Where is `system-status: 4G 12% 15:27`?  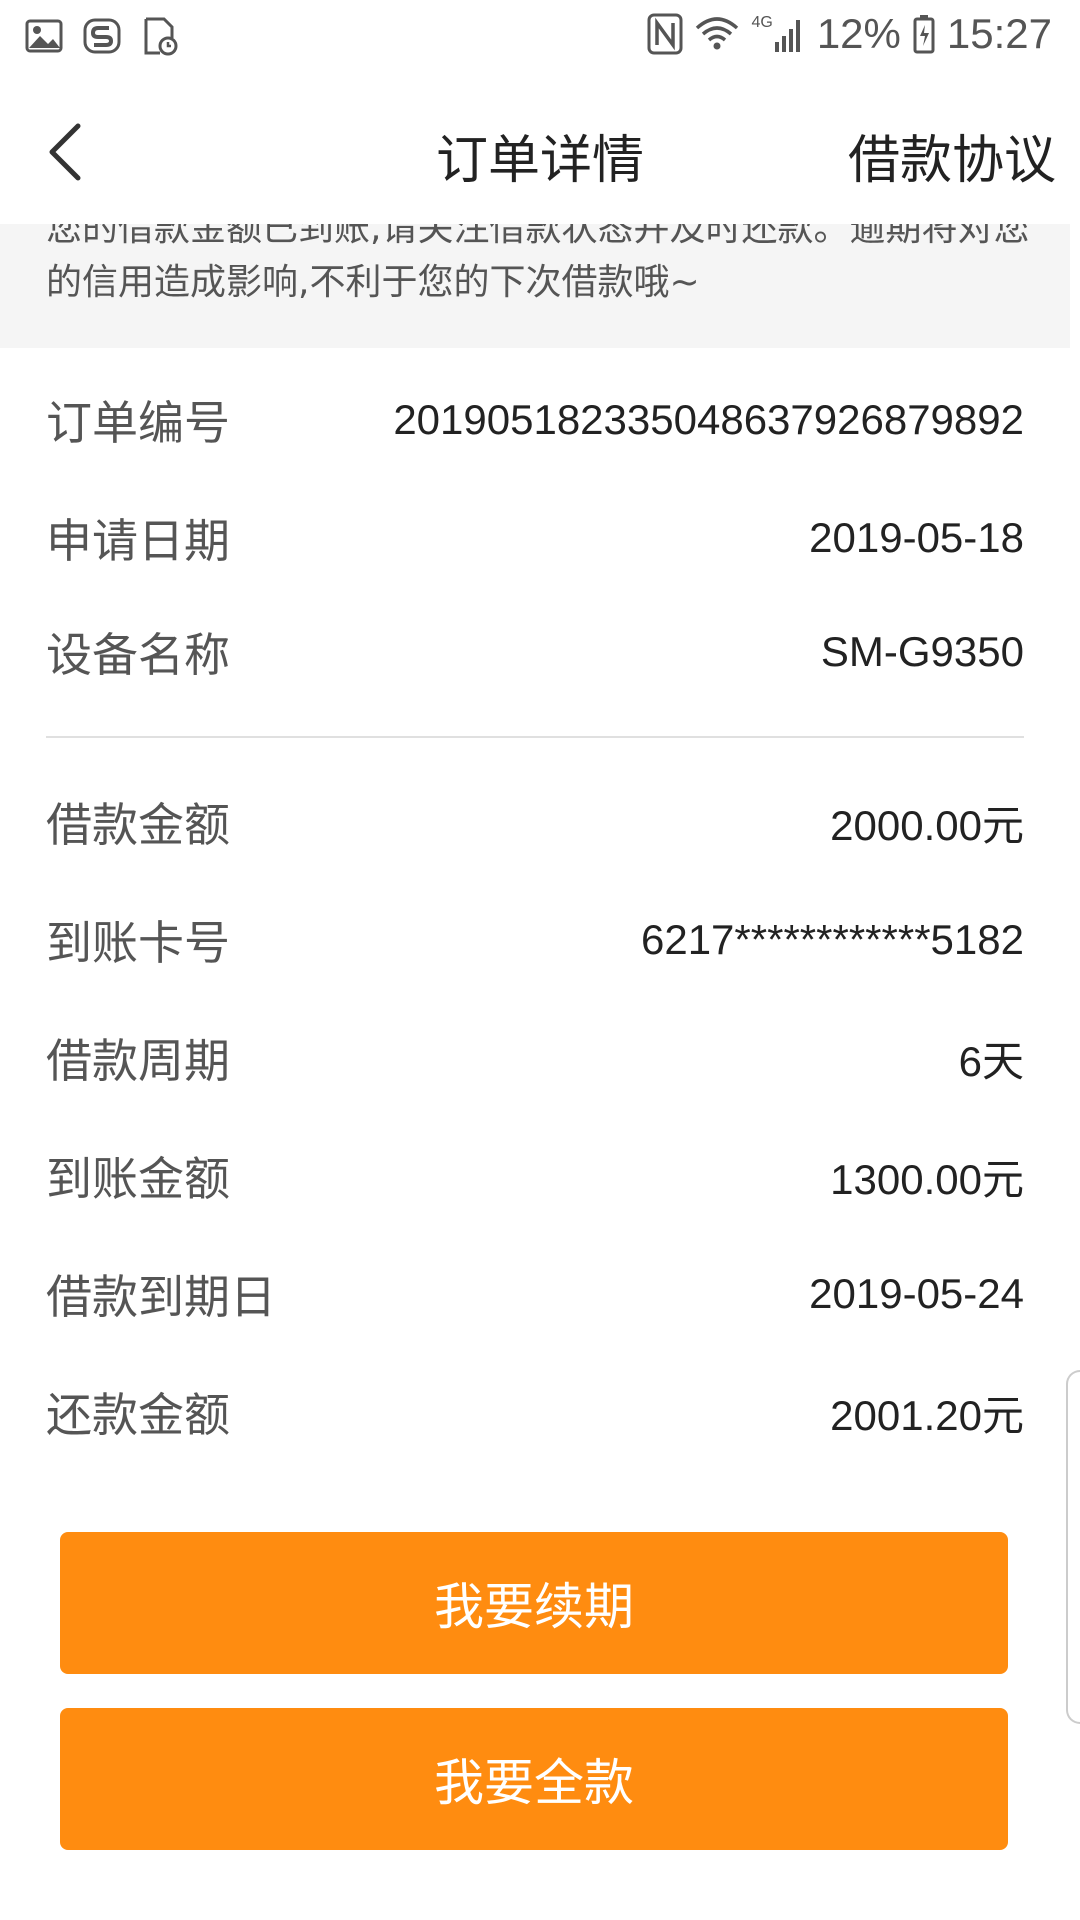
system-status: 4G 12% 15:27 is located at coordinates (849, 34).